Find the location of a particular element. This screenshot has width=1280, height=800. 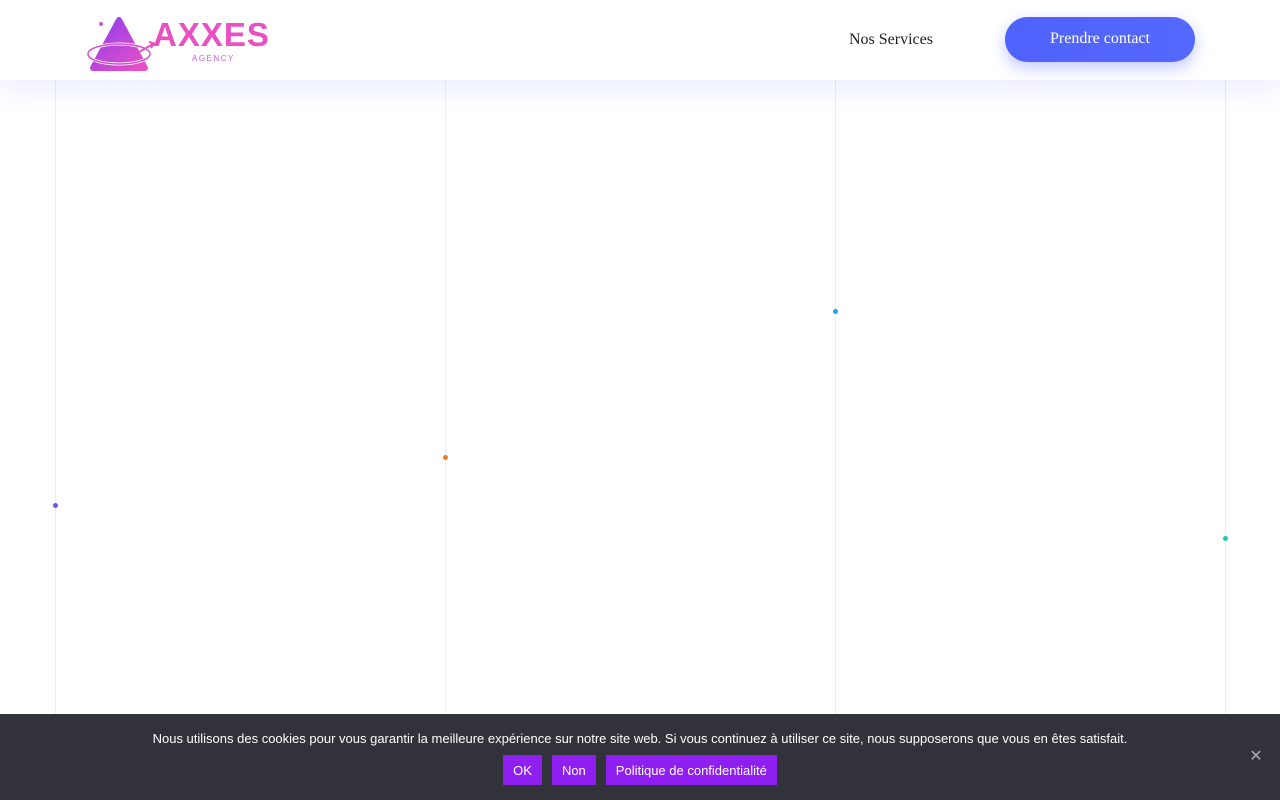

contact-button: Prendre contact is located at coordinates (1100, 39).